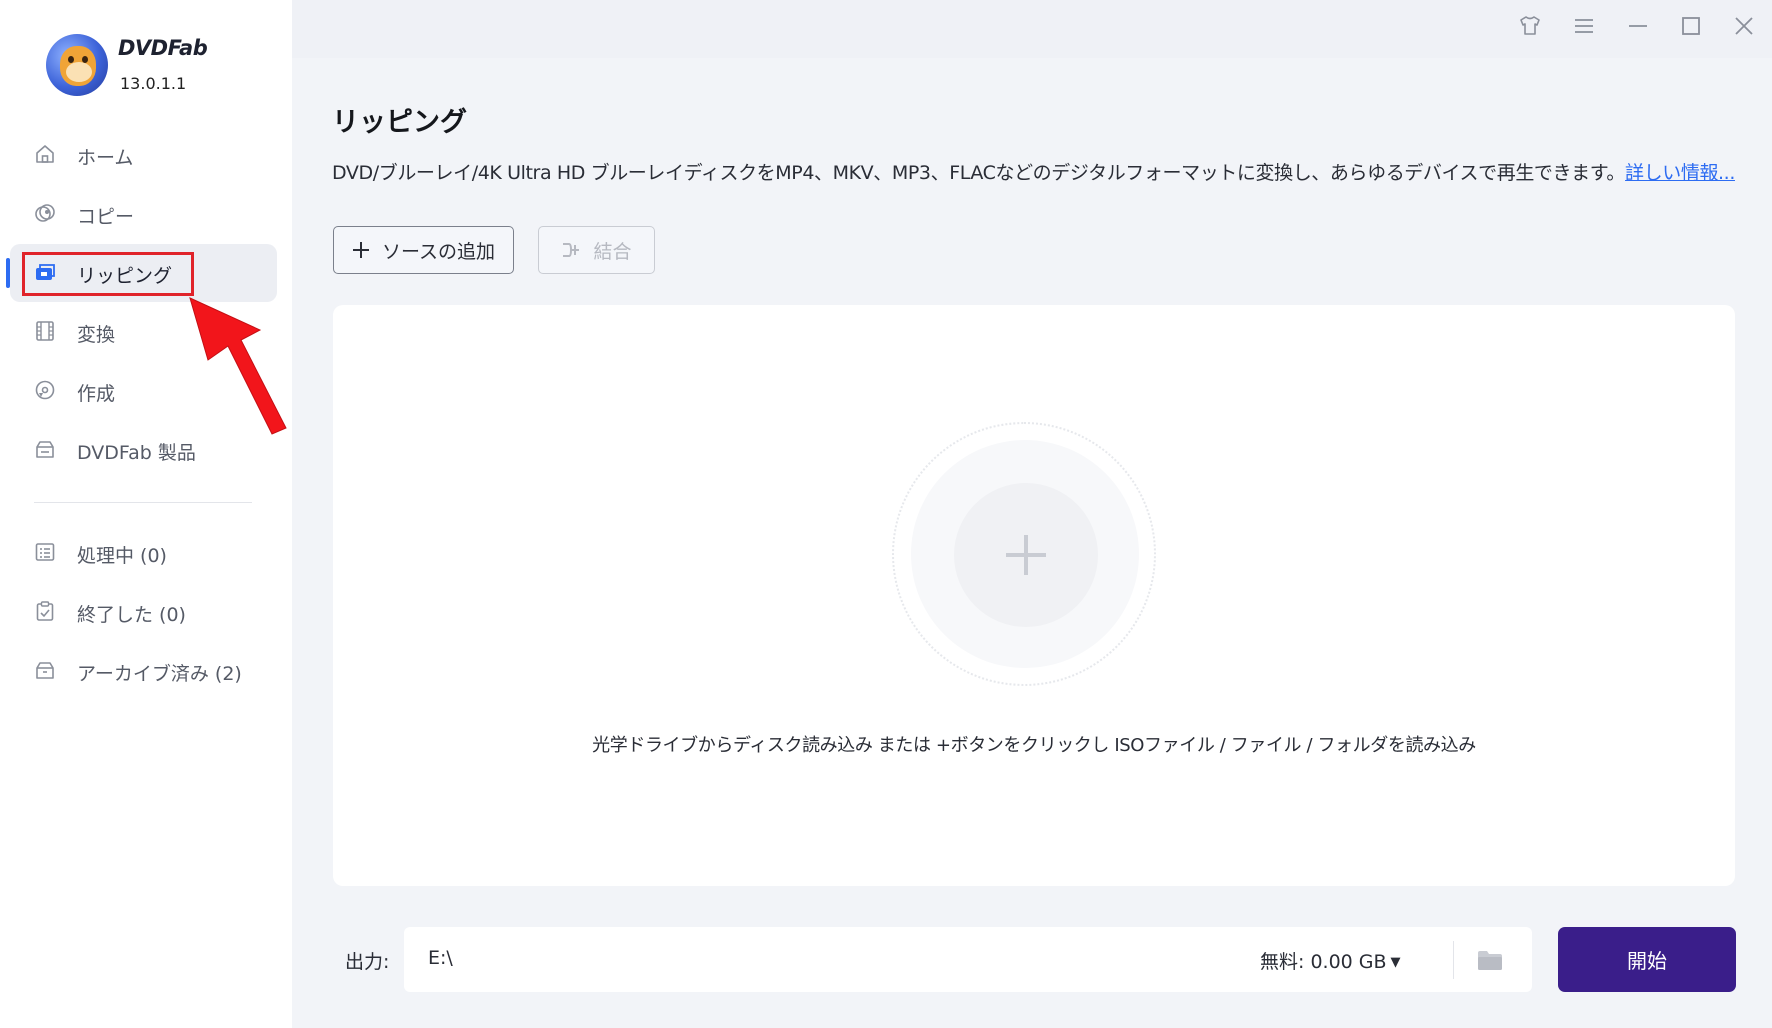 This screenshot has height=1028, width=1772. I want to click on folder-icon, so click(1490, 960).